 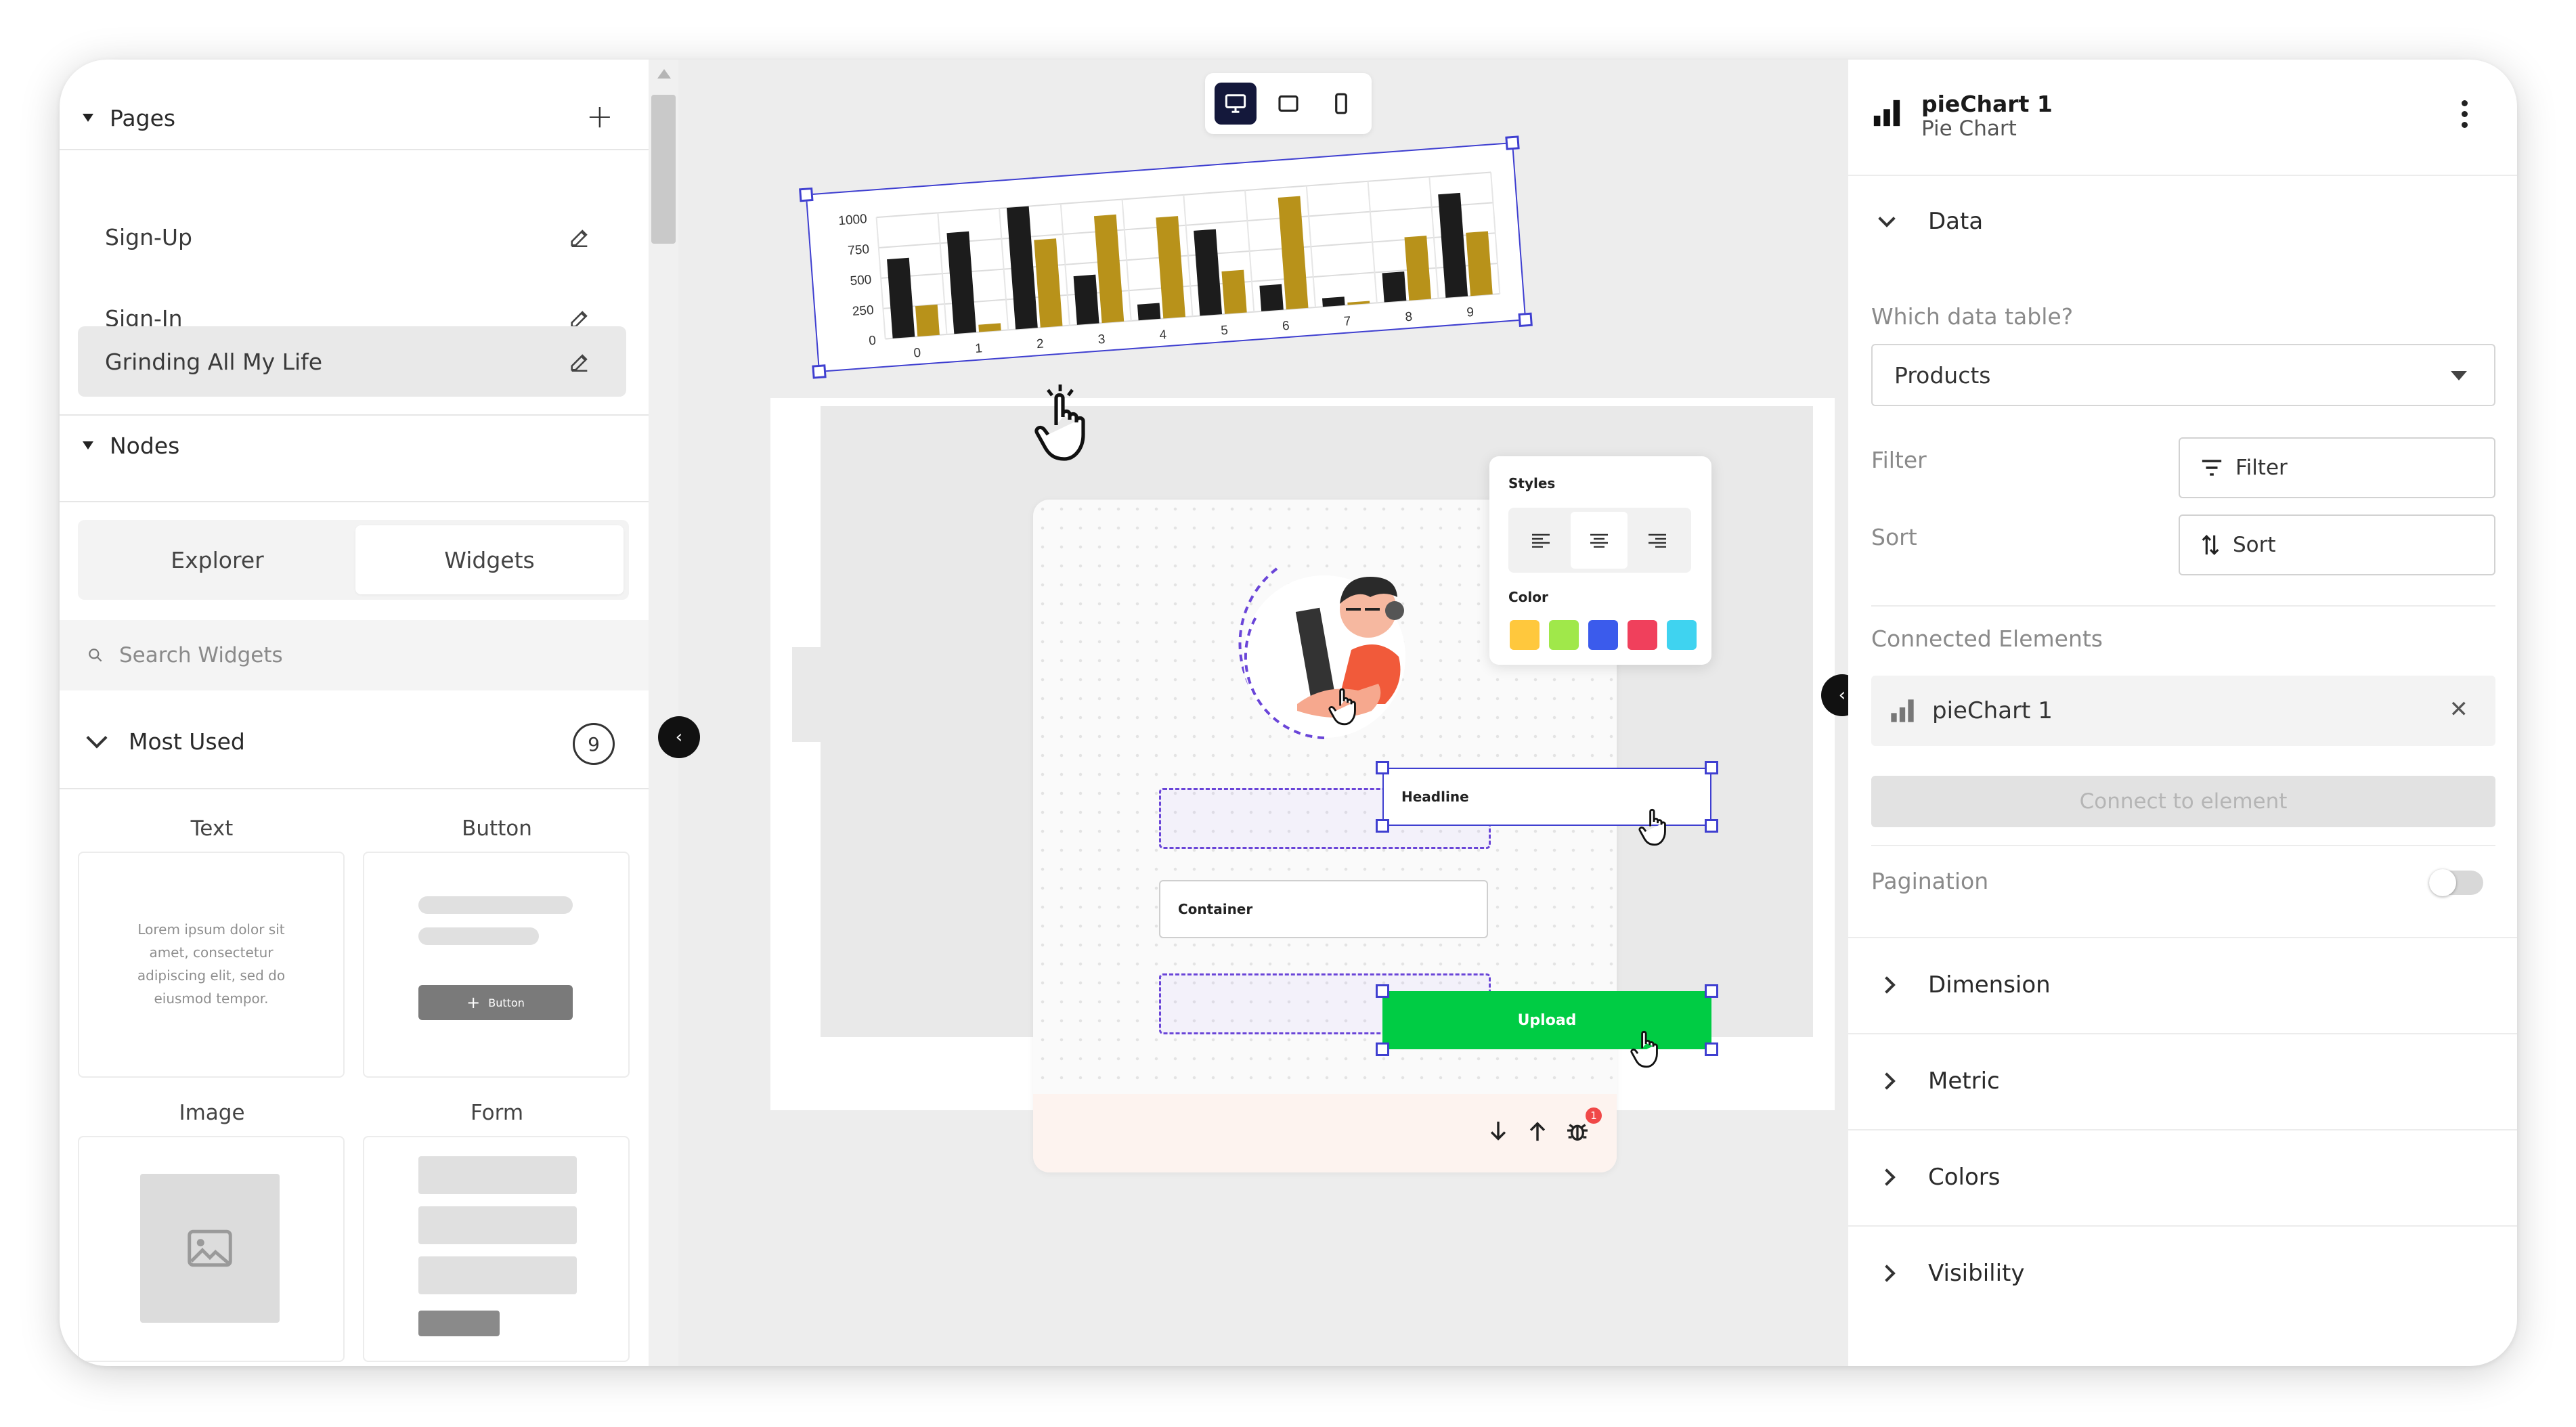 What do you see at coordinates (1987, 638) in the screenshot?
I see `connected-elements-label: Connected Elements` at bounding box center [1987, 638].